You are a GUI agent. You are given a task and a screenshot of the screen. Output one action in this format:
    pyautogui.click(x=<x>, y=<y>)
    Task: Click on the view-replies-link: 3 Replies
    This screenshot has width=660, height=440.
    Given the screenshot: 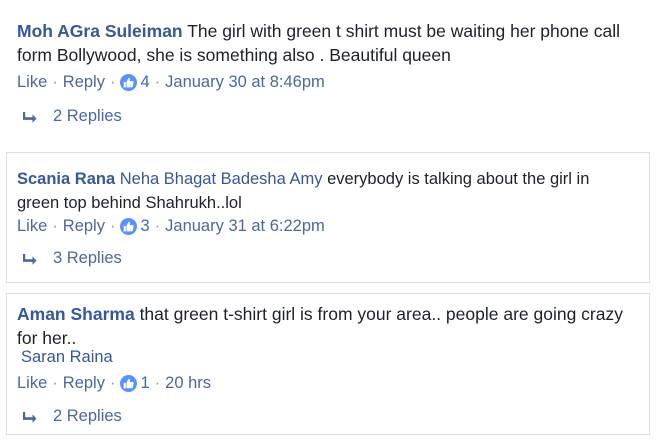 What is the action you would take?
    pyautogui.click(x=71, y=258)
    